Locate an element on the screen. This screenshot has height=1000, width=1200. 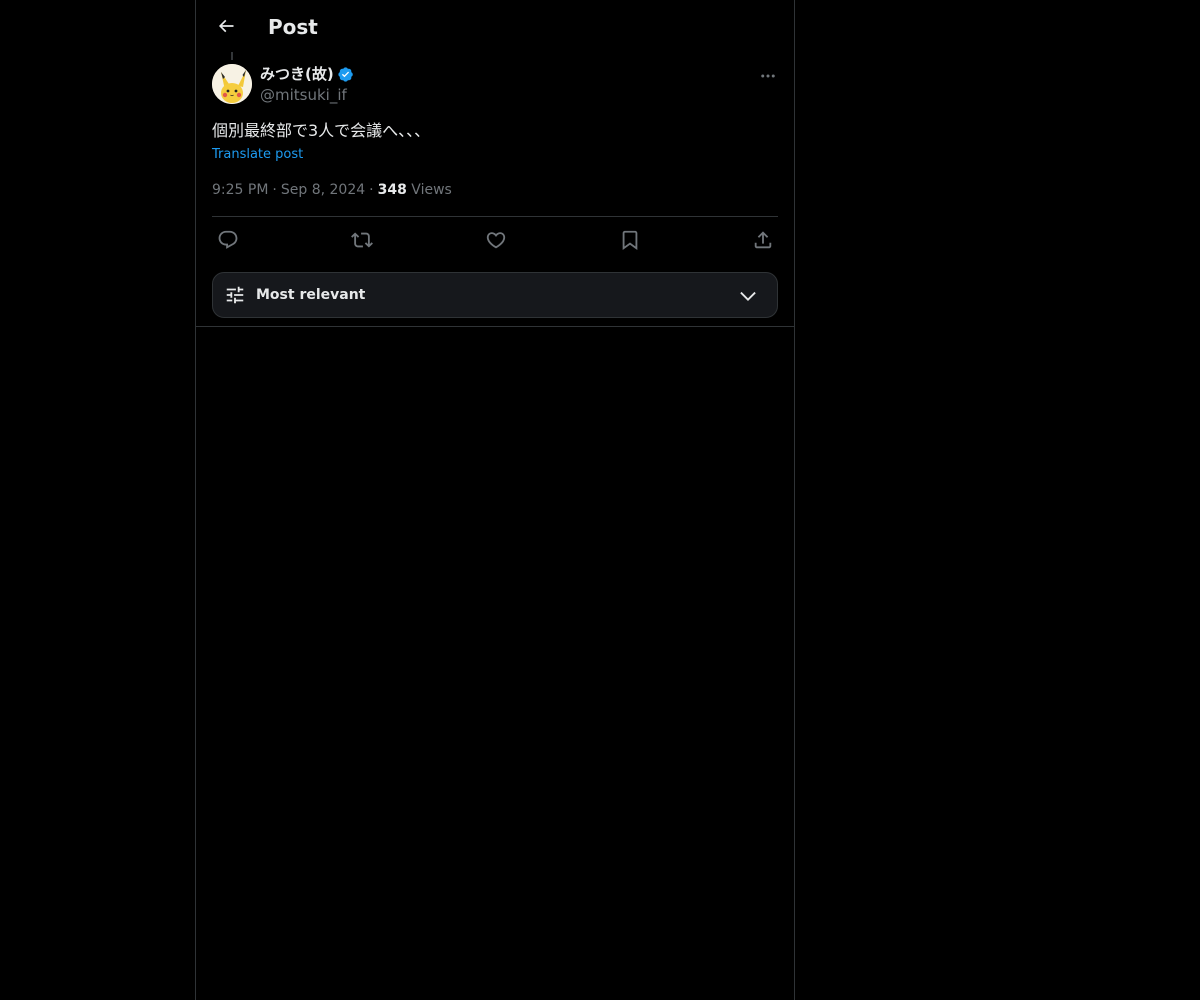
chevron-down-icon is located at coordinates (748, 296).